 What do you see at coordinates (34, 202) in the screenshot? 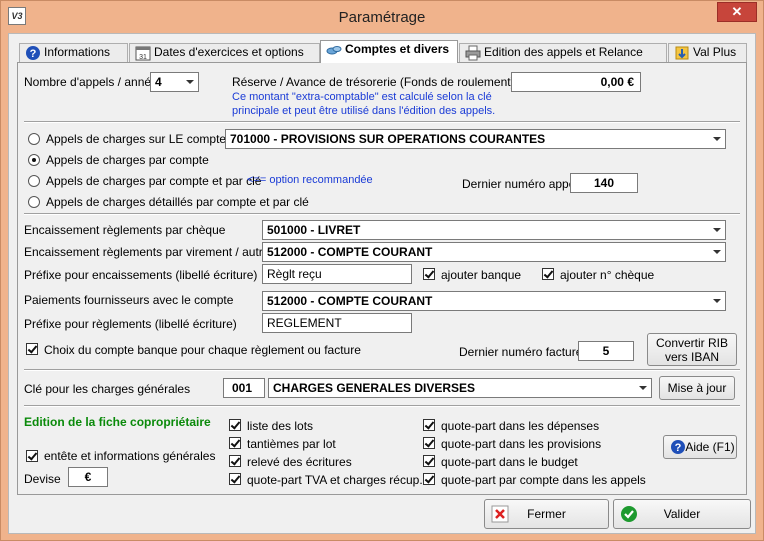
I see `radio-detailles` at bounding box center [34, 202].